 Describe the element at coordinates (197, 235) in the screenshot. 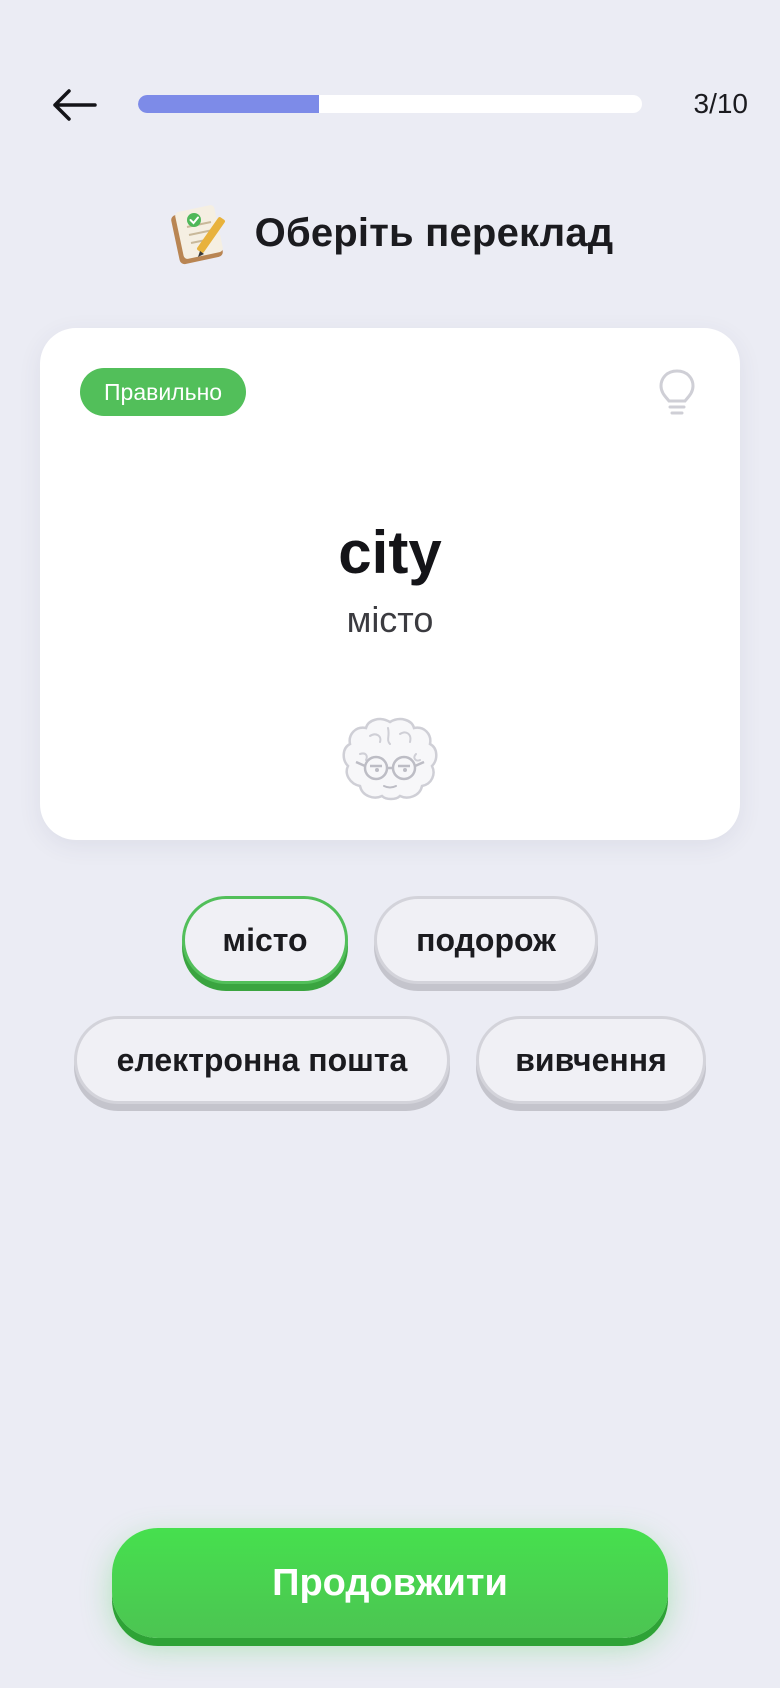

I see `notebook-pencil-icon` at that location.